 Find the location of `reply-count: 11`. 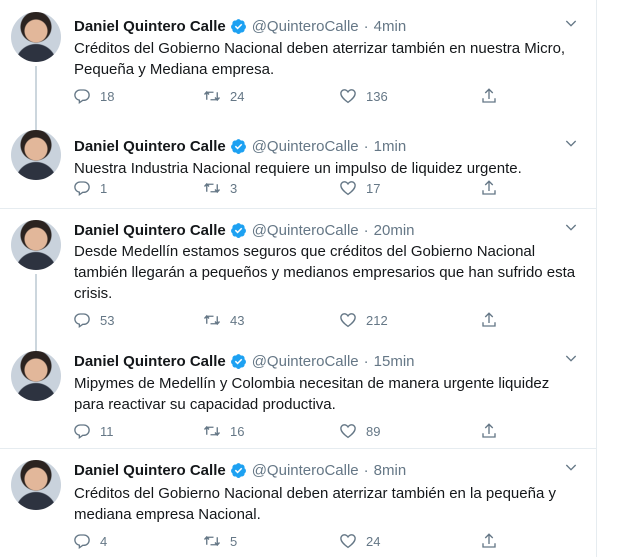

reply-count: 11 is located at coordinates (107, 431).